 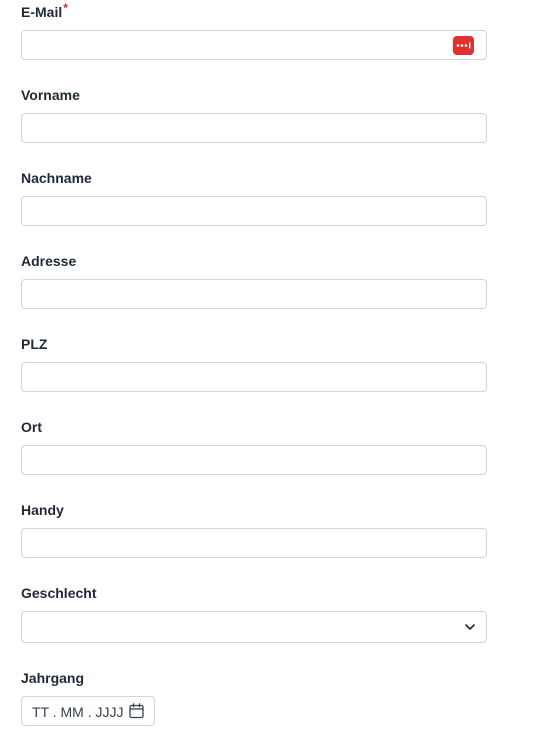 I want to click on vorname-input, so click(x=254, y=128).